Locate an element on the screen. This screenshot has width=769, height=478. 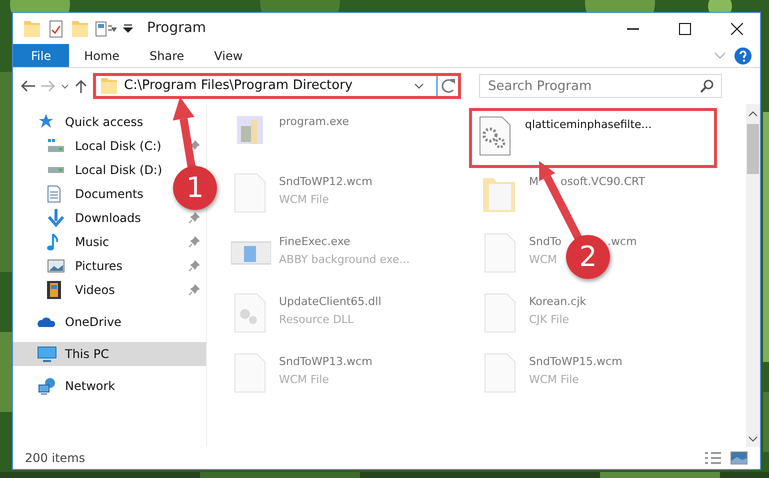
file-name: SndToWP15.wcm is located at coordinates (575, 362).